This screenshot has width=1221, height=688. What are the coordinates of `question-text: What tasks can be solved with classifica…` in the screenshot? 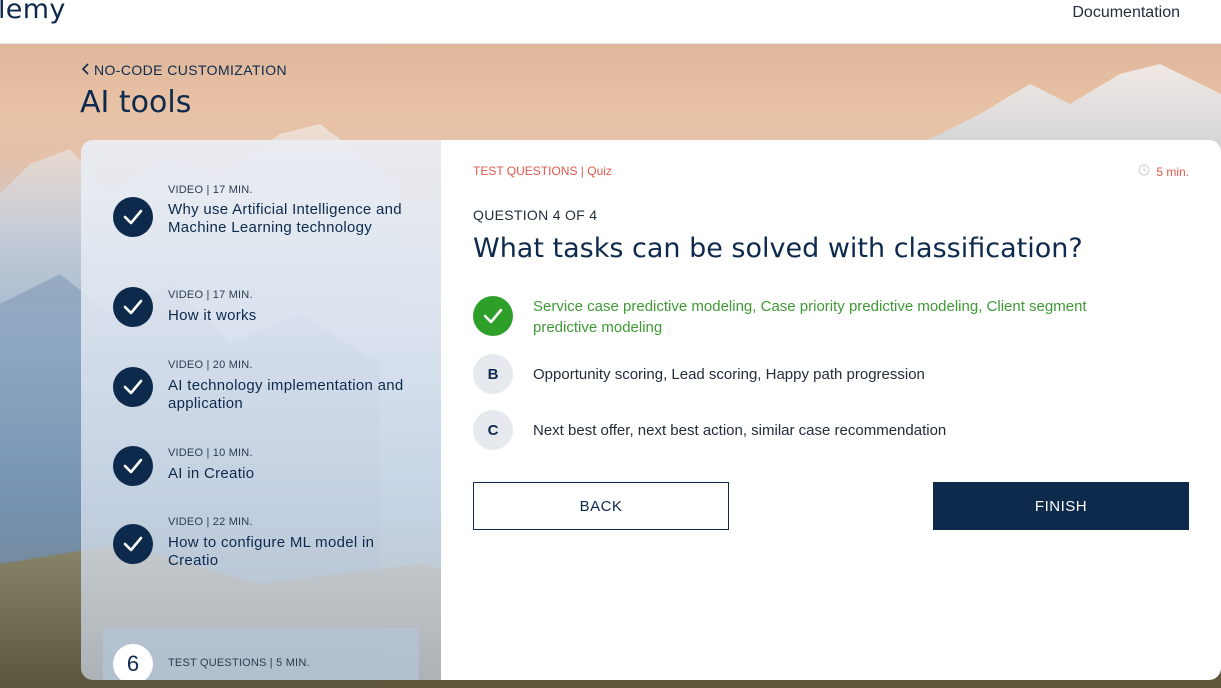 It's located at (778, 248).